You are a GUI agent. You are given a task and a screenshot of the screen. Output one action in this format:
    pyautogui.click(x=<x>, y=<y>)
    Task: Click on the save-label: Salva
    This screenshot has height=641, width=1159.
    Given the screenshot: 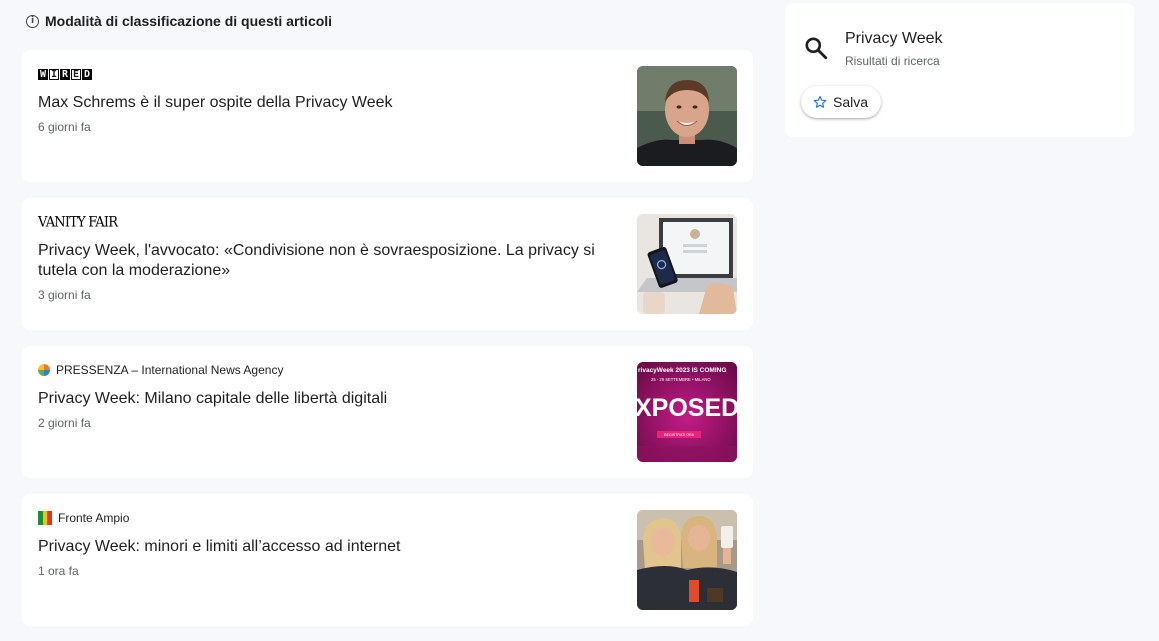 What is the action you would take?
    pyautogui.click(x=851, y=102)
    